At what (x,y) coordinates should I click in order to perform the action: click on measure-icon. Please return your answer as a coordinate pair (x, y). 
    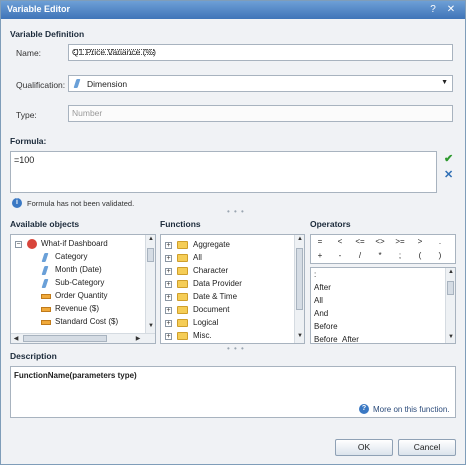
    Looking at the image, I should click on (46, 296).